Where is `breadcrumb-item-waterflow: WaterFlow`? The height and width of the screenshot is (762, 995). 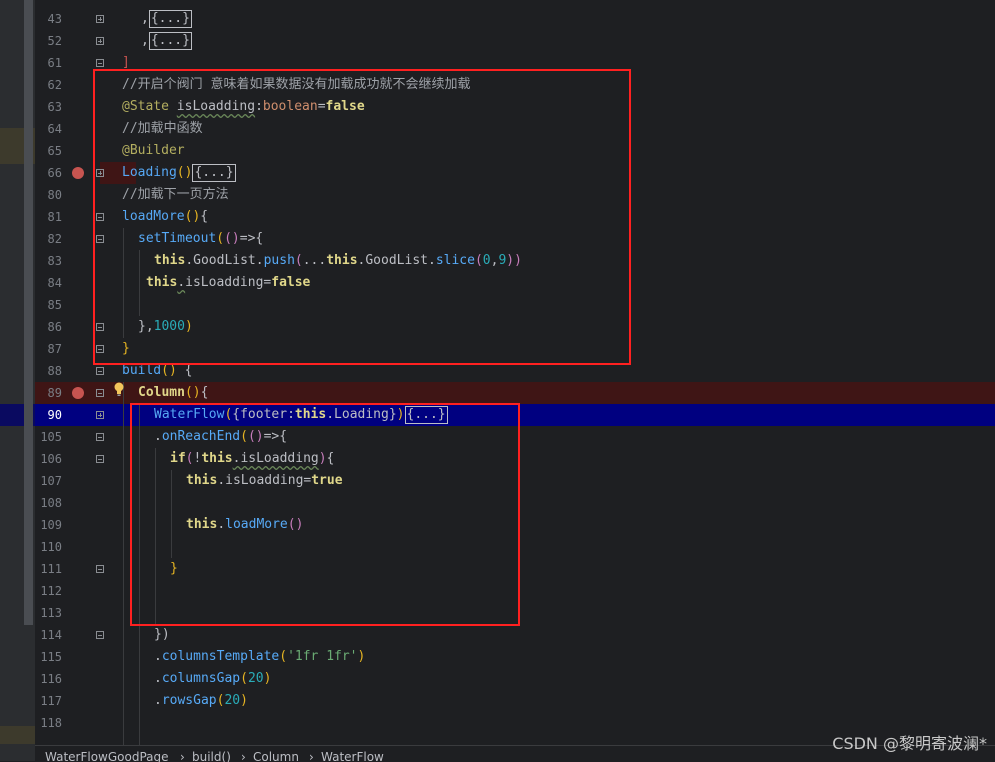
breadcrumb-item-waterflow: WaterFlow is located at coordinates (352, 754).